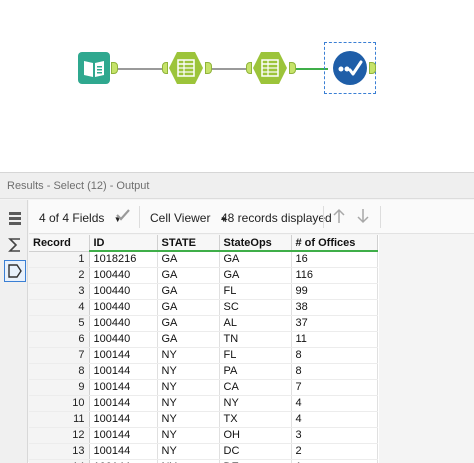  Describe the element at coordinates (59, 451) in the screenshot. I see `record-cell: 13` at that location.